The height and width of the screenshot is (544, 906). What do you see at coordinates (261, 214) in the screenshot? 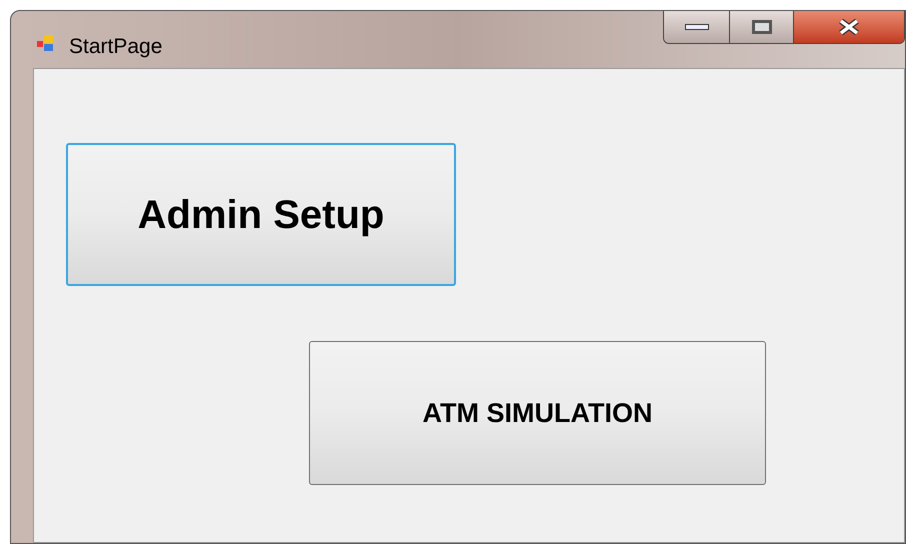
I see `form-button: Admin Setup` at bounding box center [261, 214].